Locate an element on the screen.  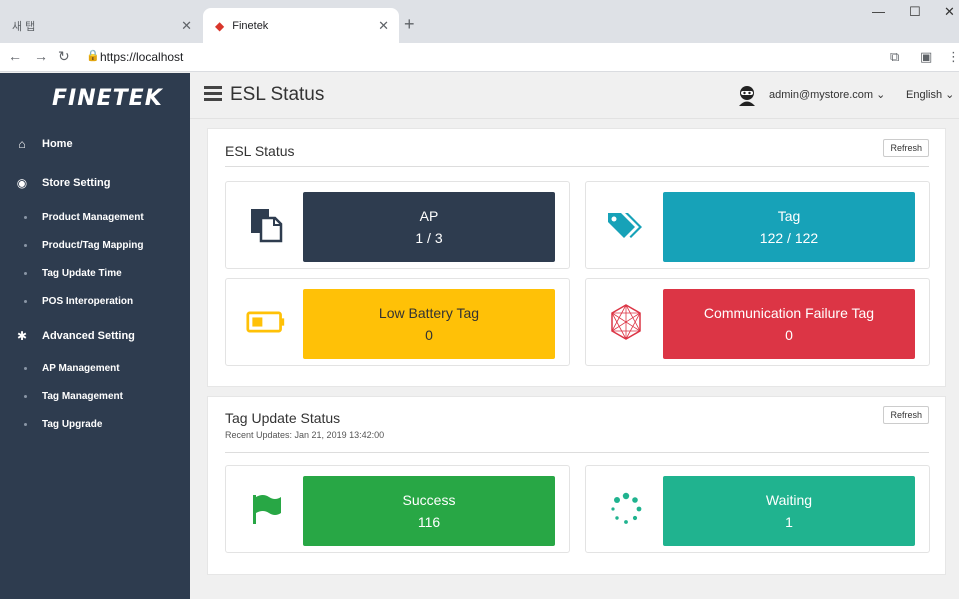
sidebar-item-advanced-setting: ✱ Advanced Setting is located at coordinates (74, 336).